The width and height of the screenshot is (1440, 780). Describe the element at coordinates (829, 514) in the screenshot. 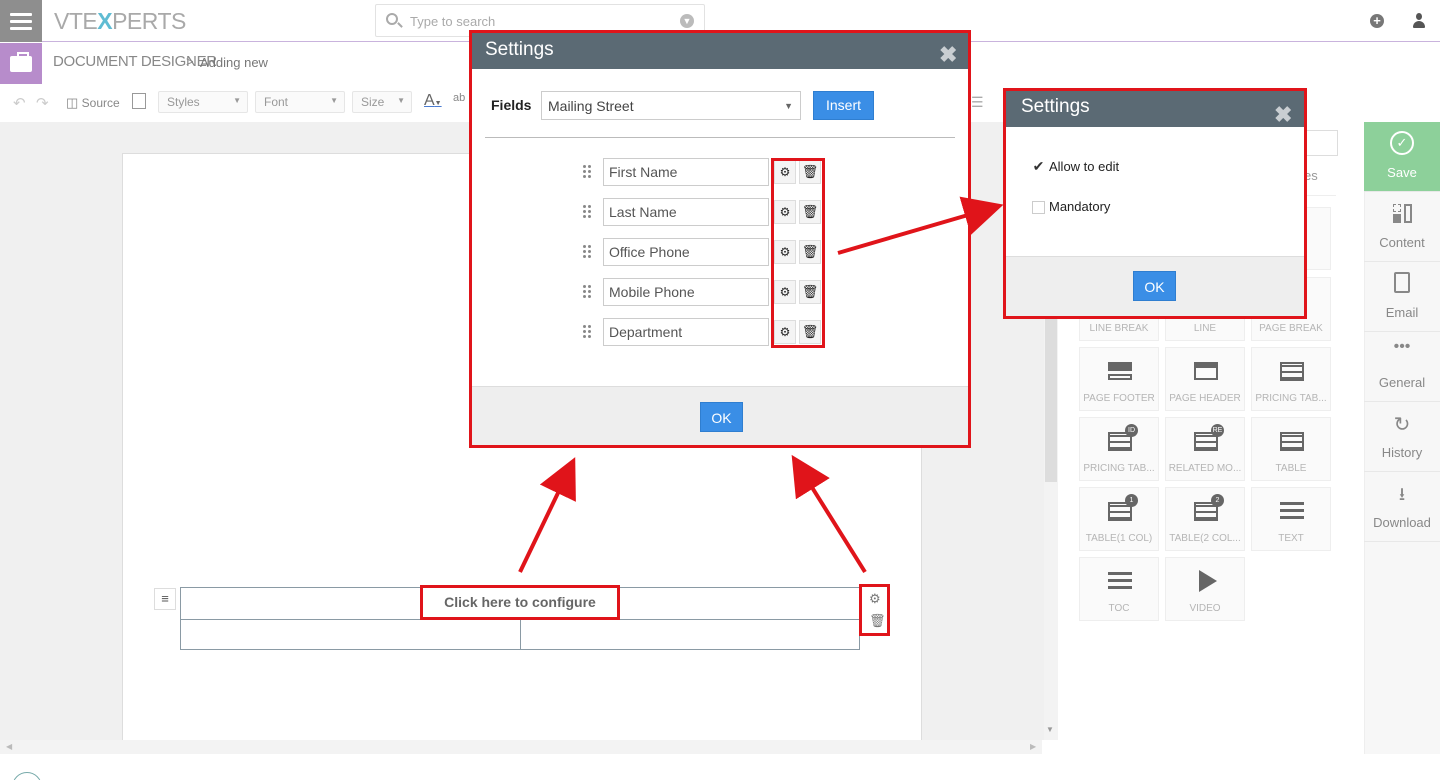

I see `arrow-table-actions` at that location.